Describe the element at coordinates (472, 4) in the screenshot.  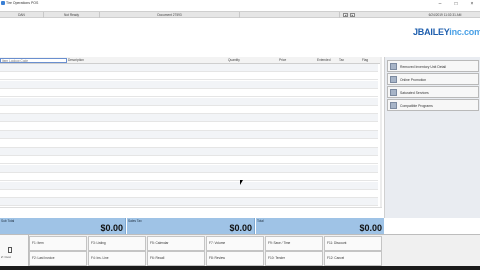
I see `close-button: ×` at that location.